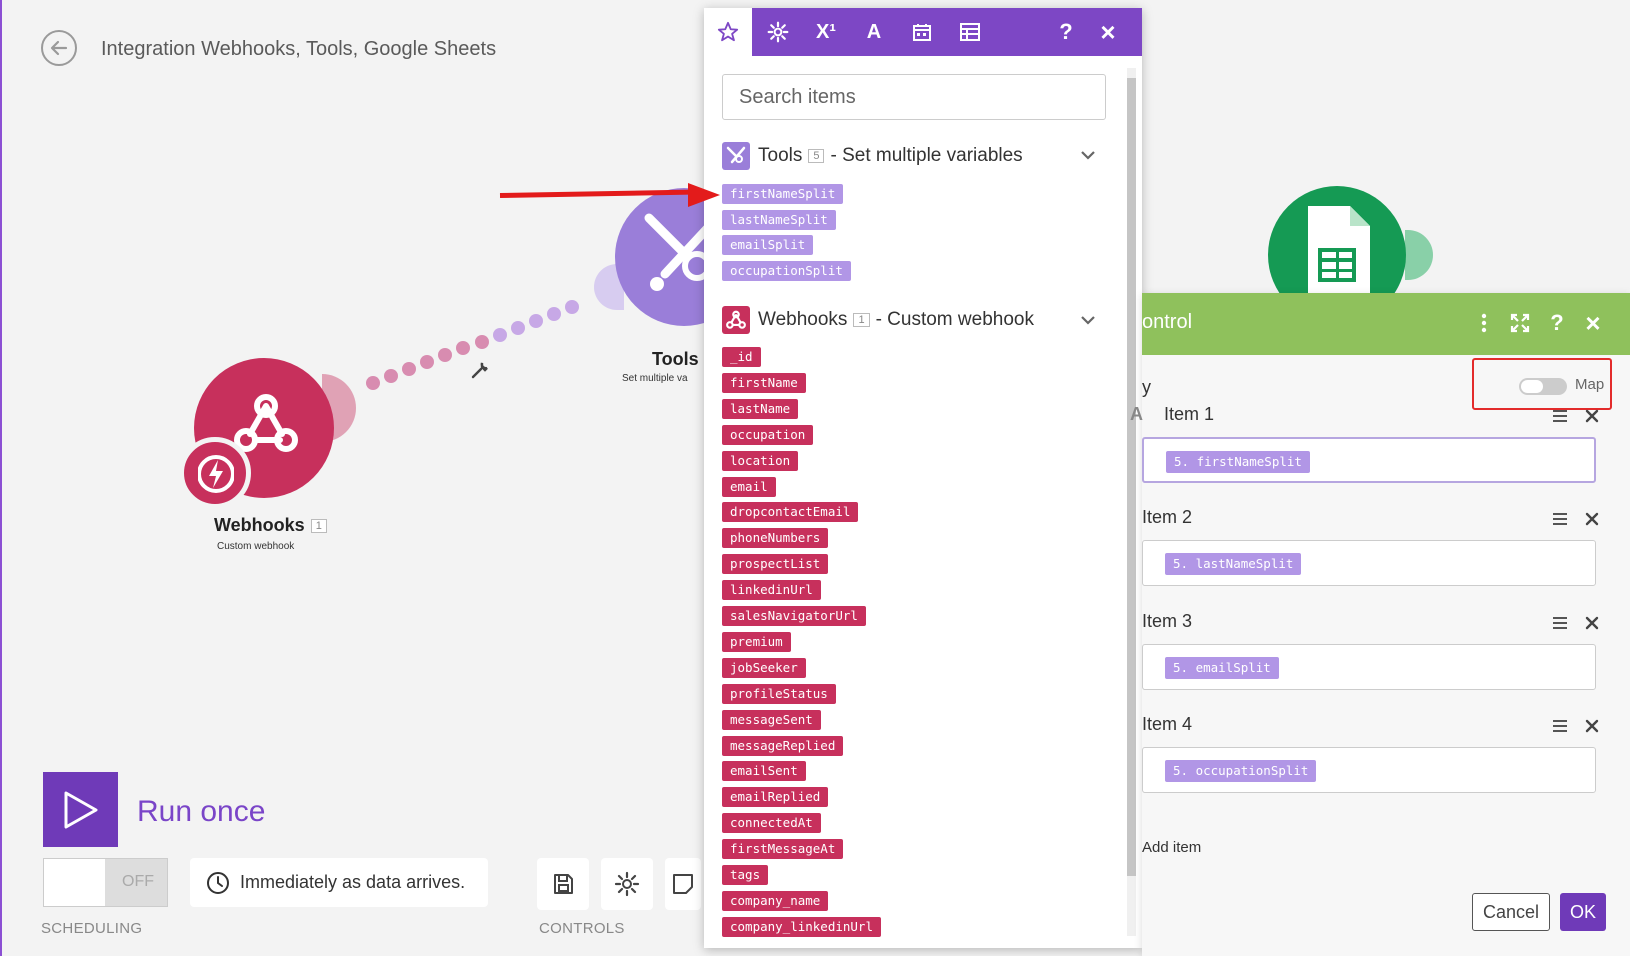 The width and height of the screenshot is (1630, 956). I want to click on mapping-scrollbar, so click(1131, 502).